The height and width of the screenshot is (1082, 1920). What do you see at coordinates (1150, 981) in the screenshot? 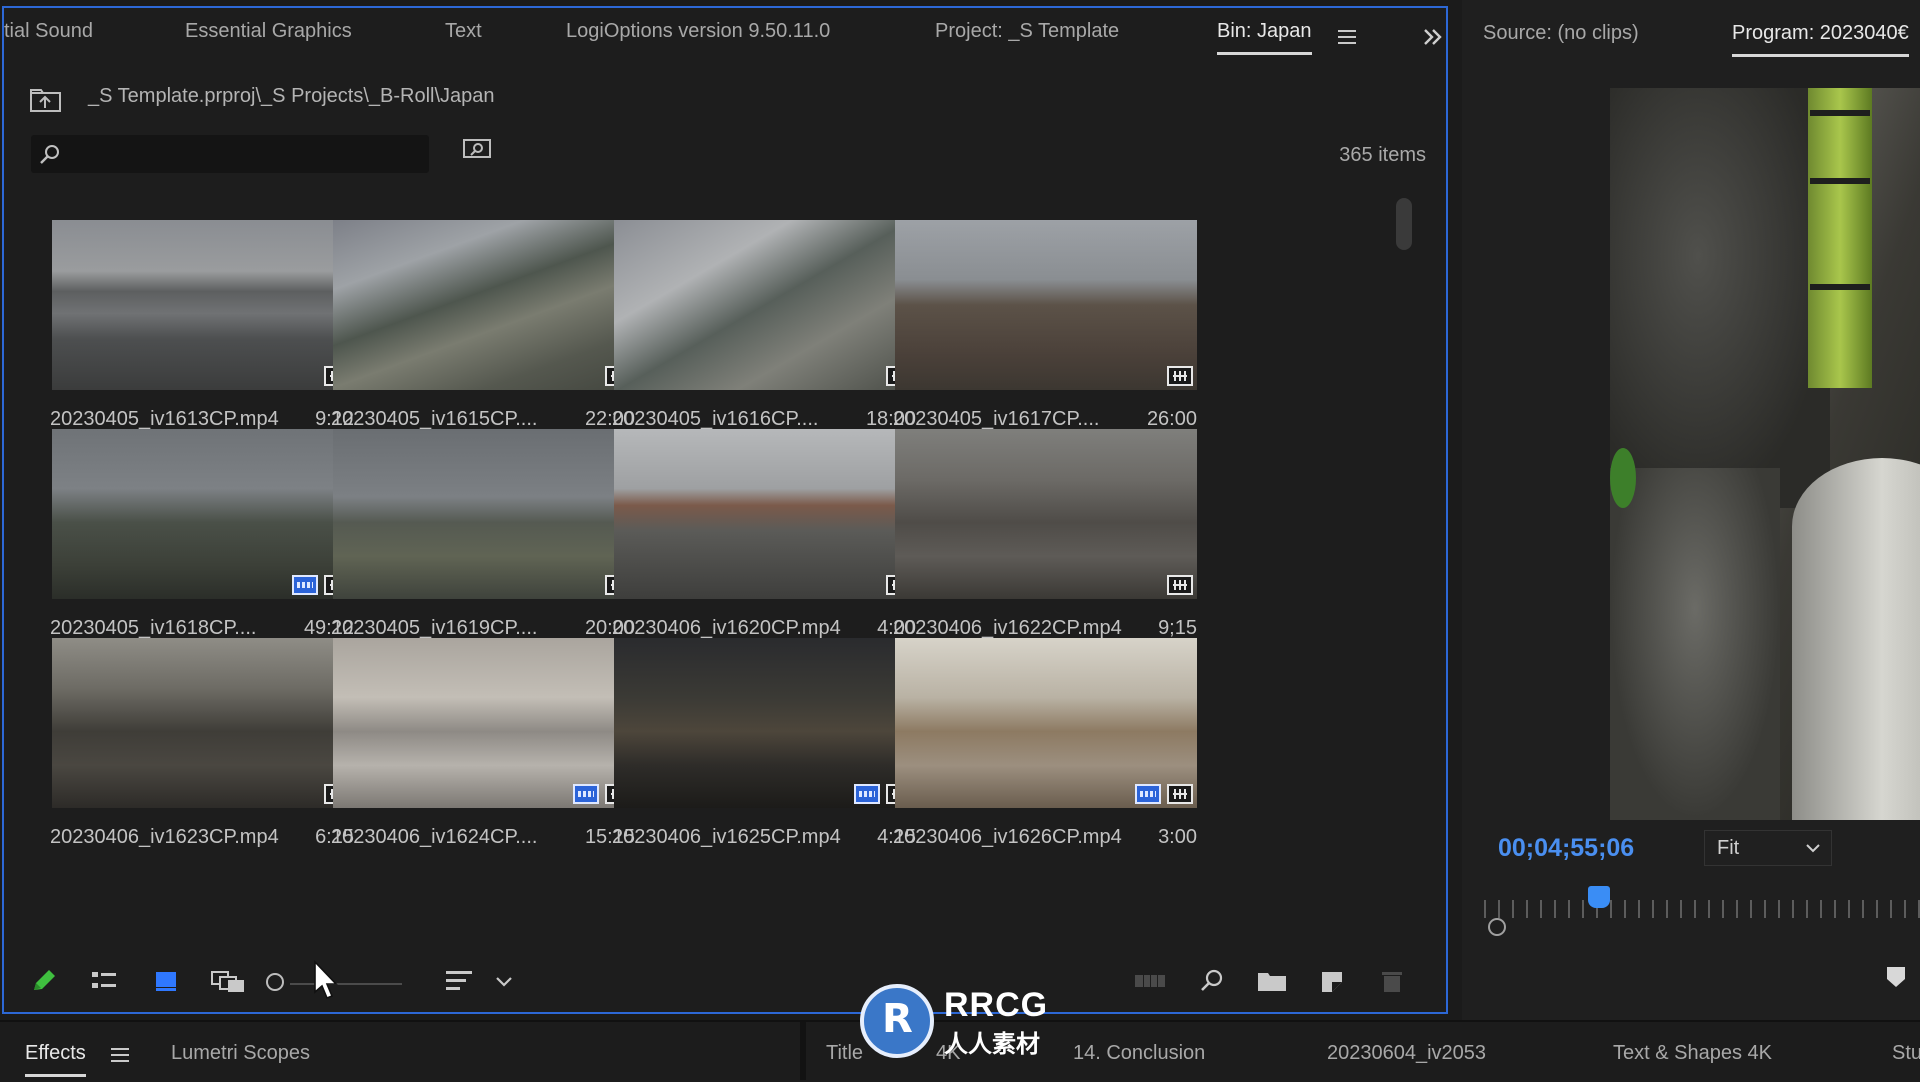
I see `automate-icon` at bounding box center [1150, 981].